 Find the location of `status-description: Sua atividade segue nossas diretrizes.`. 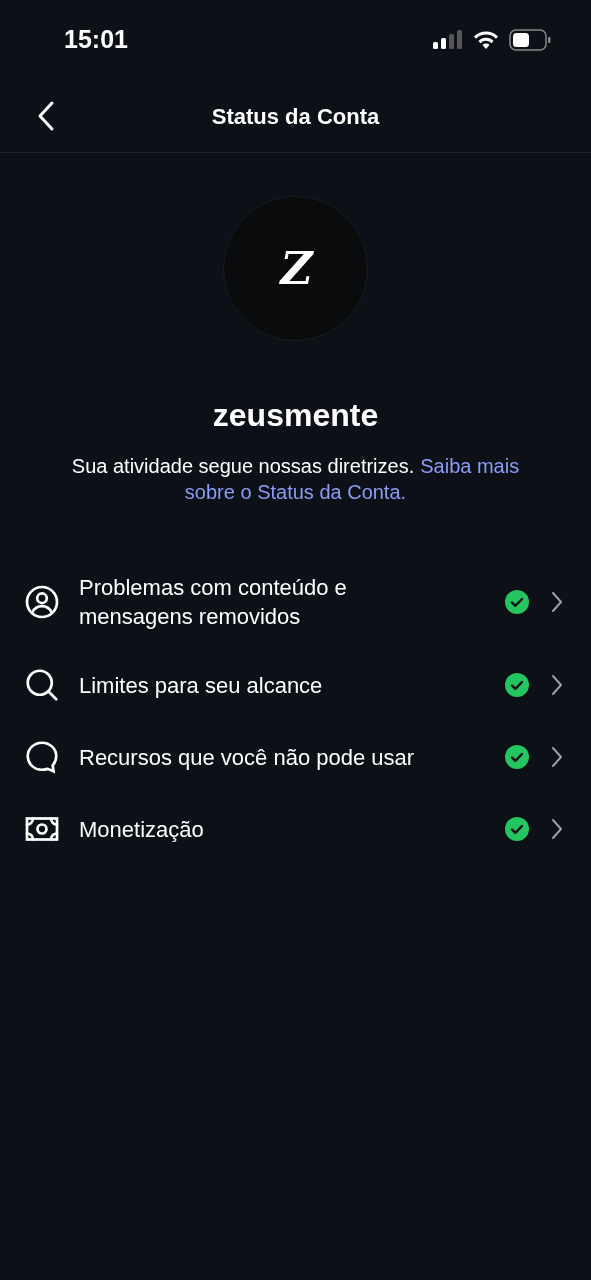

status-description: Sua atividade segue nossas diretrizes. is located at coordinates (243, 466).